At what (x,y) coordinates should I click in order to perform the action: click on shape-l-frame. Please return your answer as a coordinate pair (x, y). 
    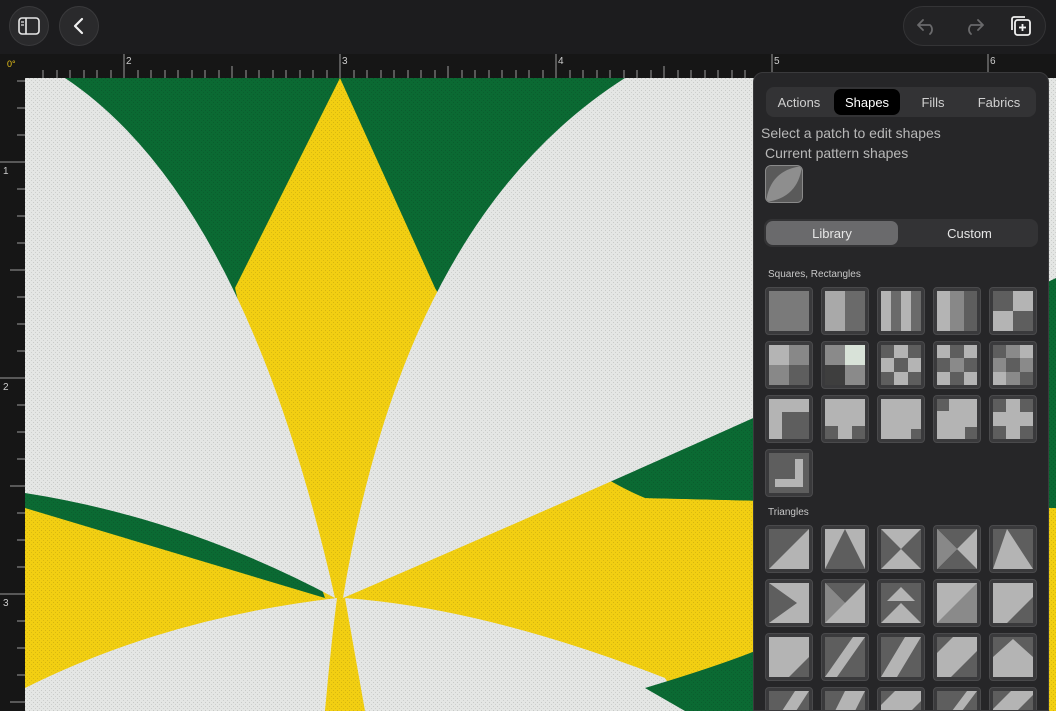
    Looking at the image, I should click on (789, 473).